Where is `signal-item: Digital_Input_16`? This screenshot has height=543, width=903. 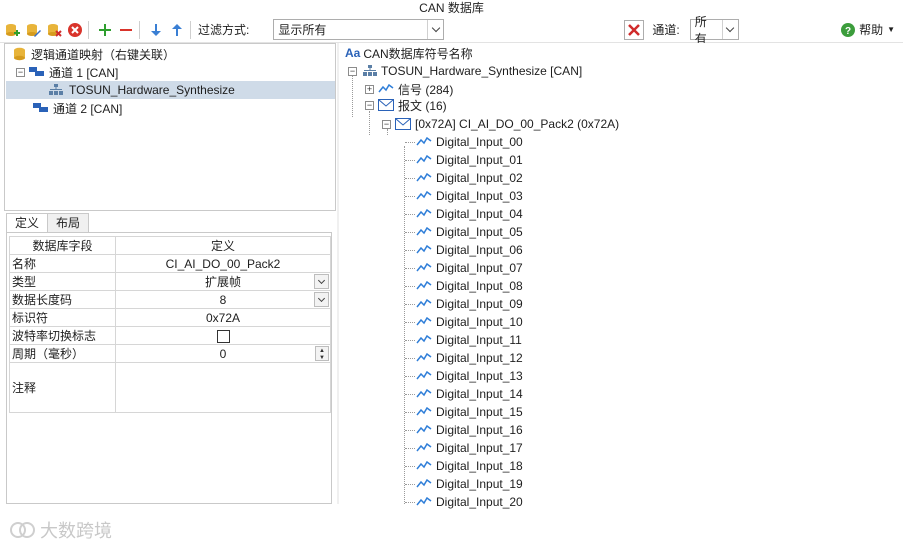
signal-item: Digital_Input_16 is located at coordinates (469, 430).